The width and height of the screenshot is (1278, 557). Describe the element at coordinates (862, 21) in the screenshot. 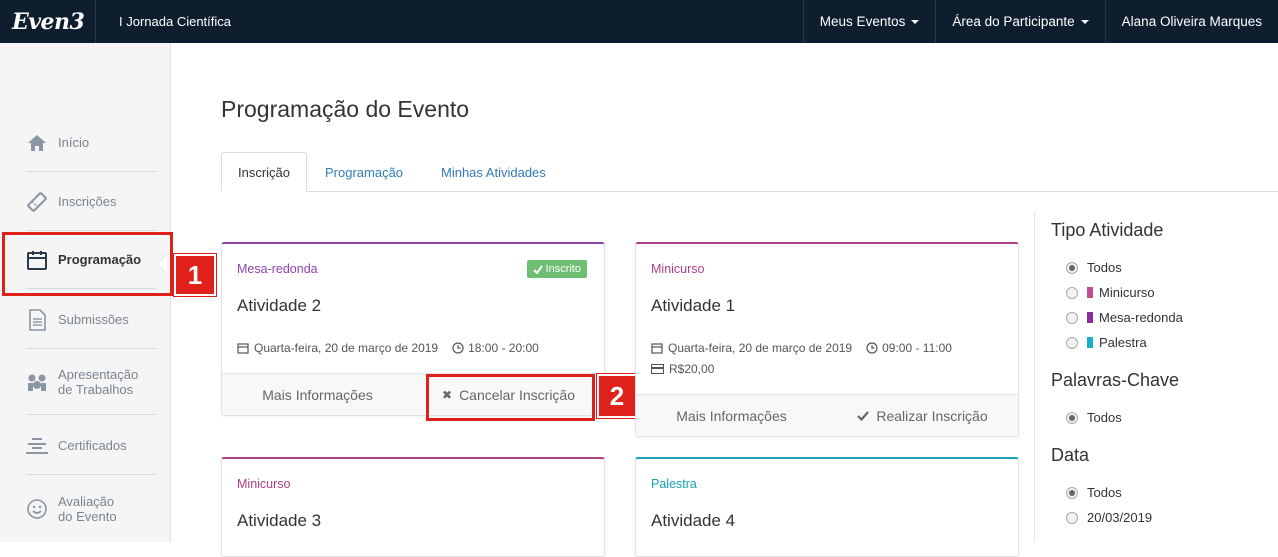

I see `meus-eventos-label: Meus Eventos` at that location.